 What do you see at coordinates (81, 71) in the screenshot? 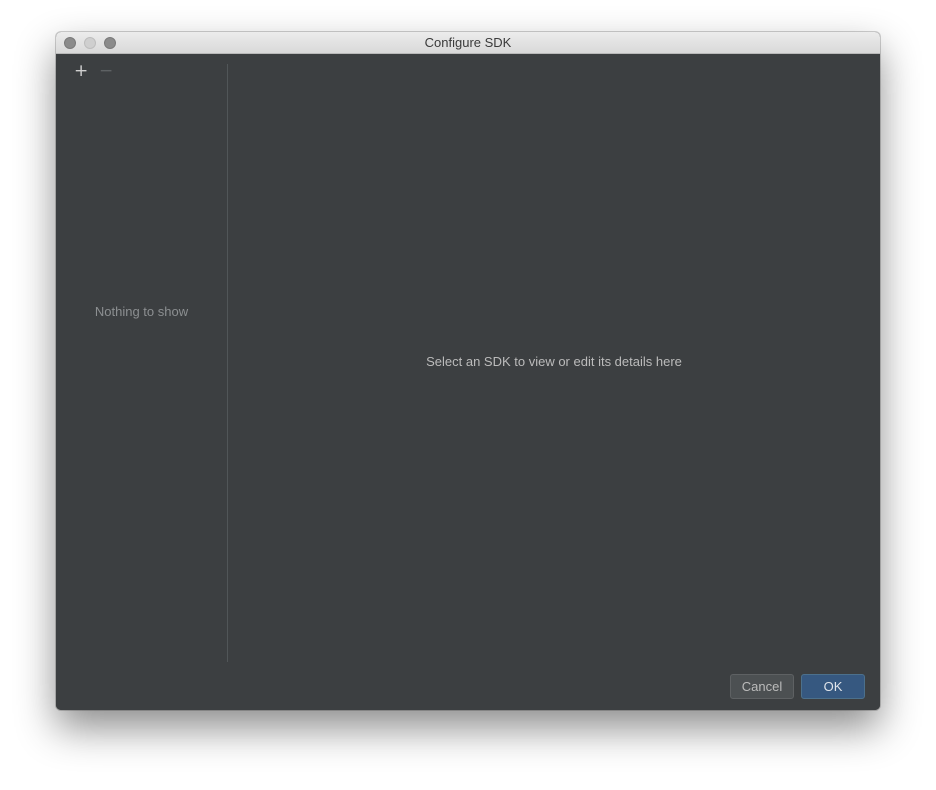
I see `add-sdk-button: +` at bounding box center [81, 71].